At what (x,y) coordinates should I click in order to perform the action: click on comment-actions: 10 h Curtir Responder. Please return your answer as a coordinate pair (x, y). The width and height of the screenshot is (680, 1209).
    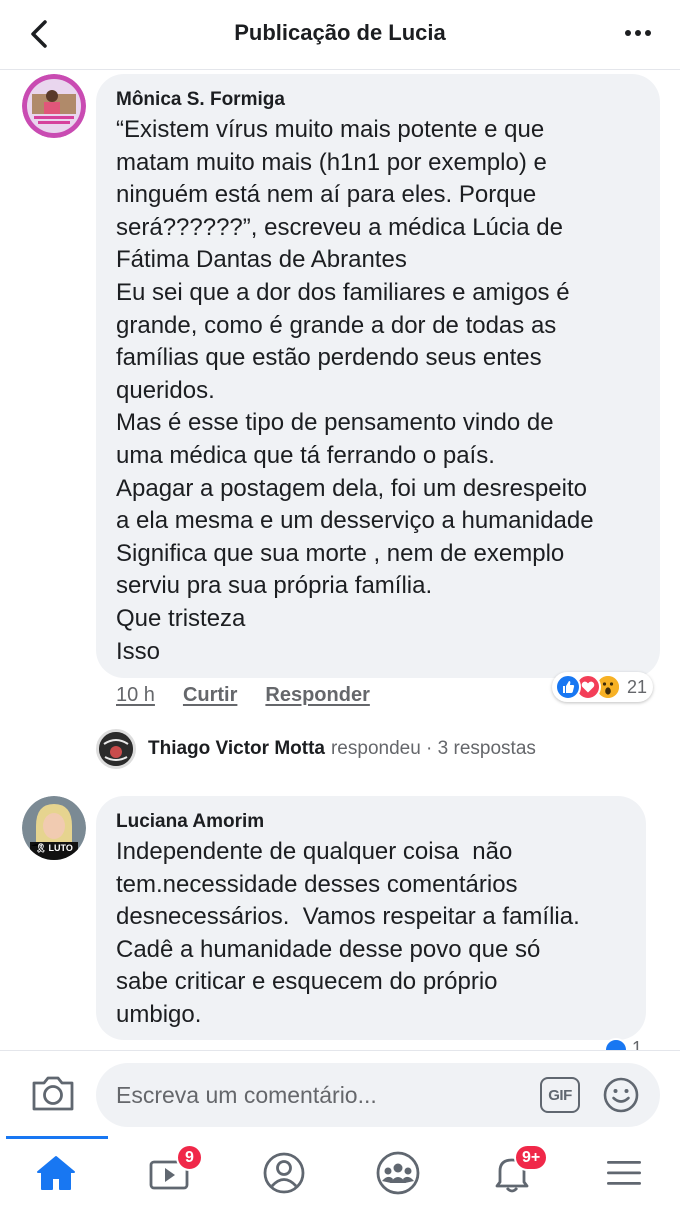
    Looking at the image, I should click on (243, 695).